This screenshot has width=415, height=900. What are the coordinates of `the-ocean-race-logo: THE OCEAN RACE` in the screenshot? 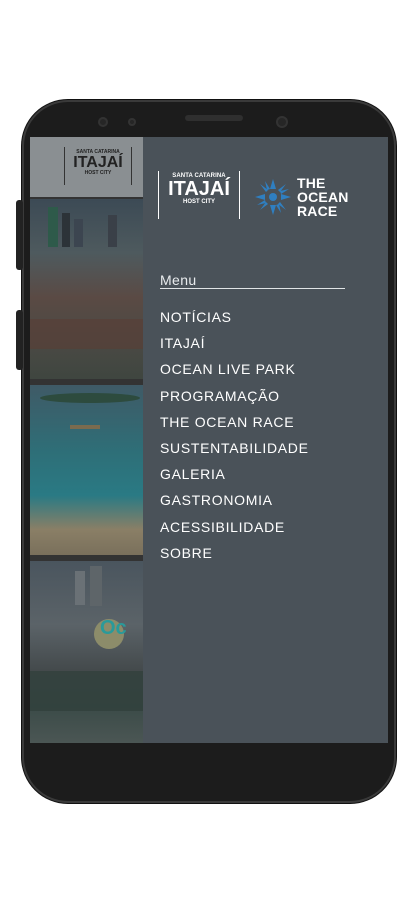 It's located at (315, 197).